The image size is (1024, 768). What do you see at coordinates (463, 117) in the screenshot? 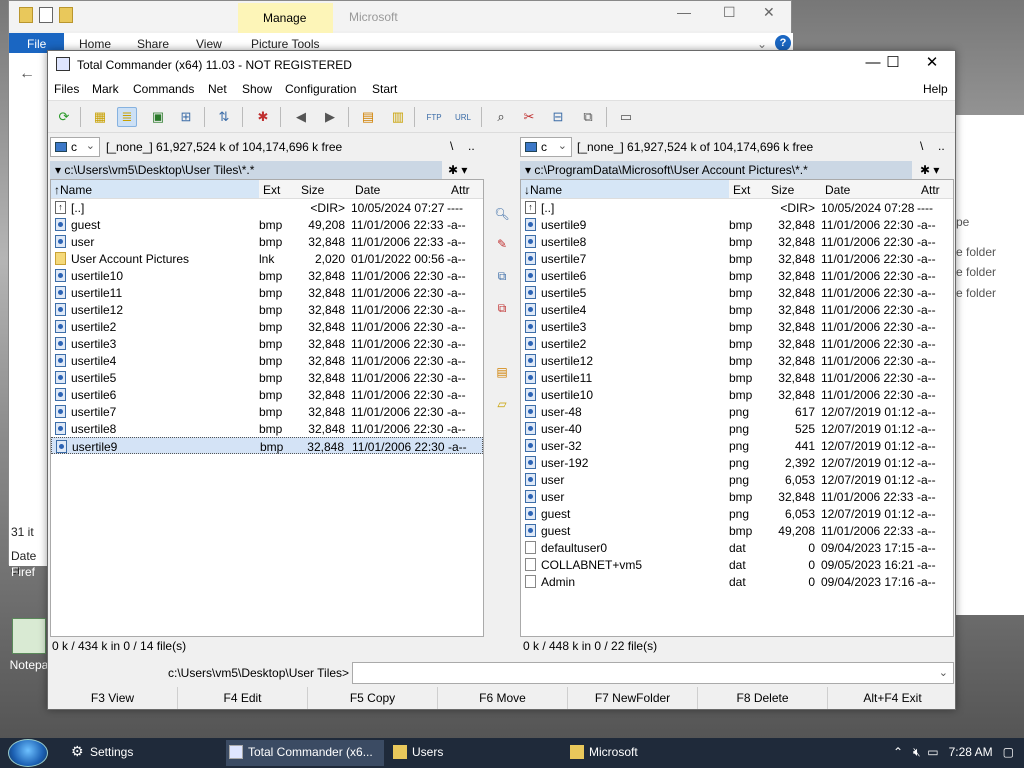
I see `url-icon: URL` at bounding box center [463, 117].